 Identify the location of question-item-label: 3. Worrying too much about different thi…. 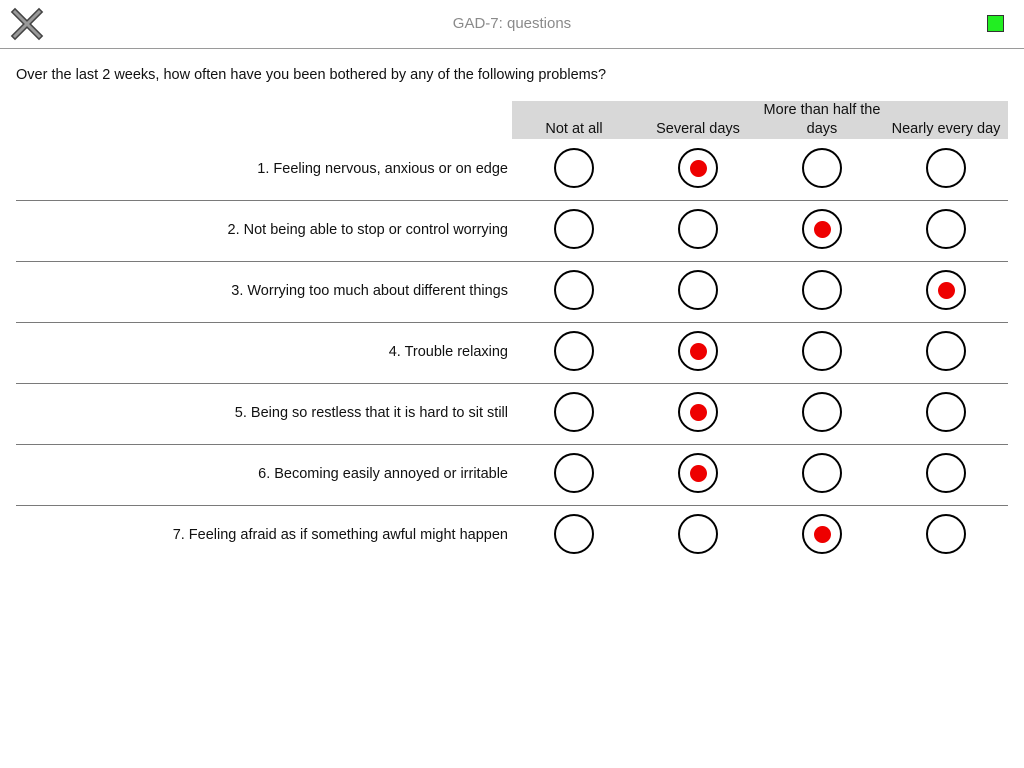
(369, 291).